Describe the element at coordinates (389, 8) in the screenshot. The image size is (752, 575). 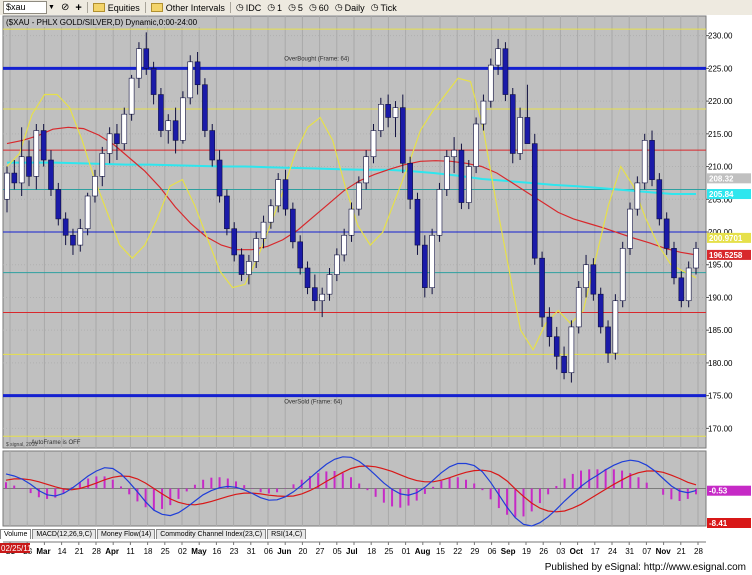
I see `interval-label: Tick` at that location.